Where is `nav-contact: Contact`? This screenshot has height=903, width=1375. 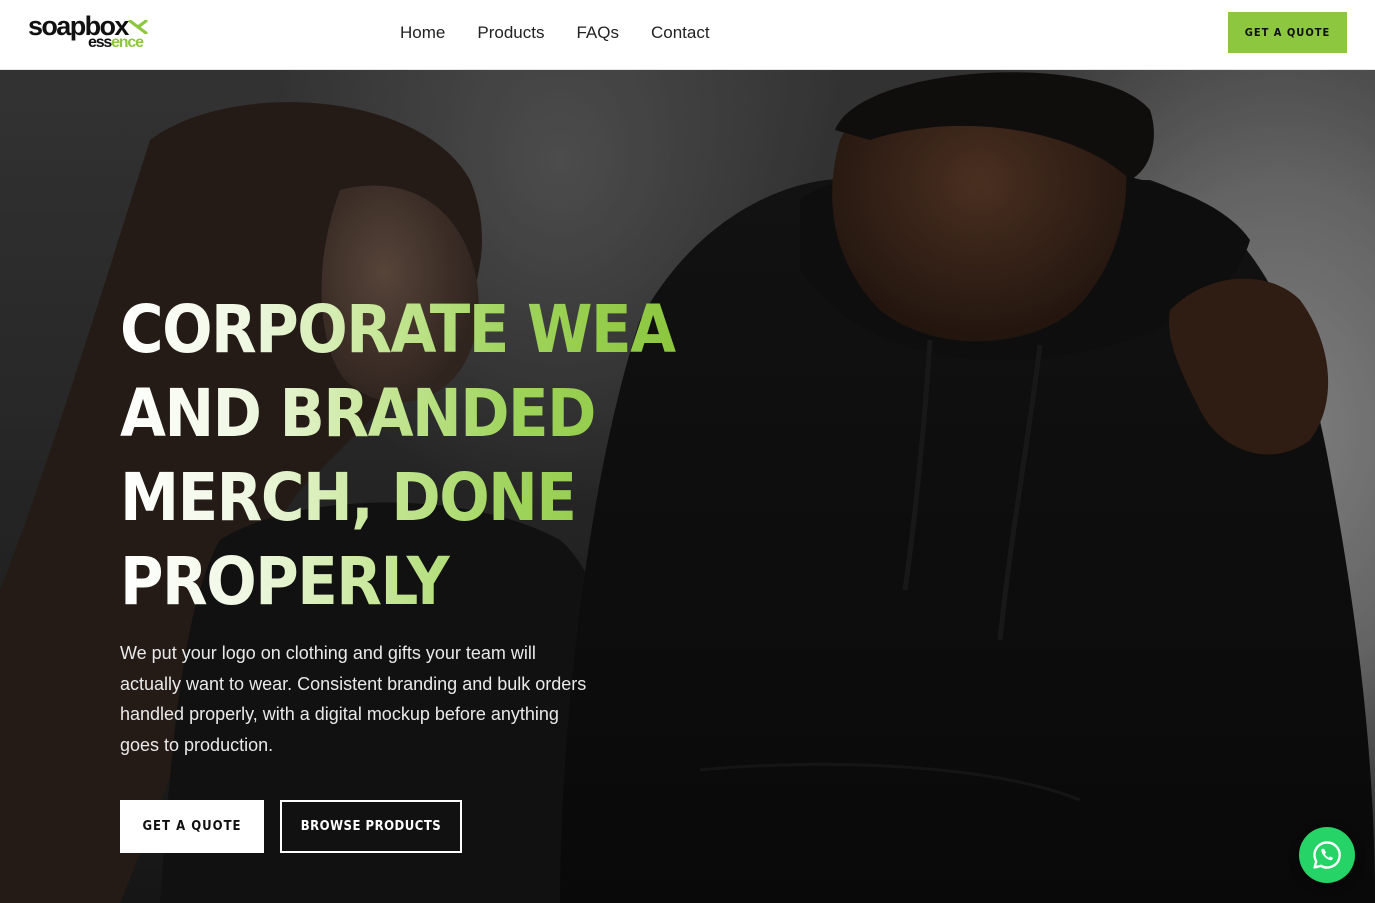
nav-contact: Contact is located at coordinates (680, 33).